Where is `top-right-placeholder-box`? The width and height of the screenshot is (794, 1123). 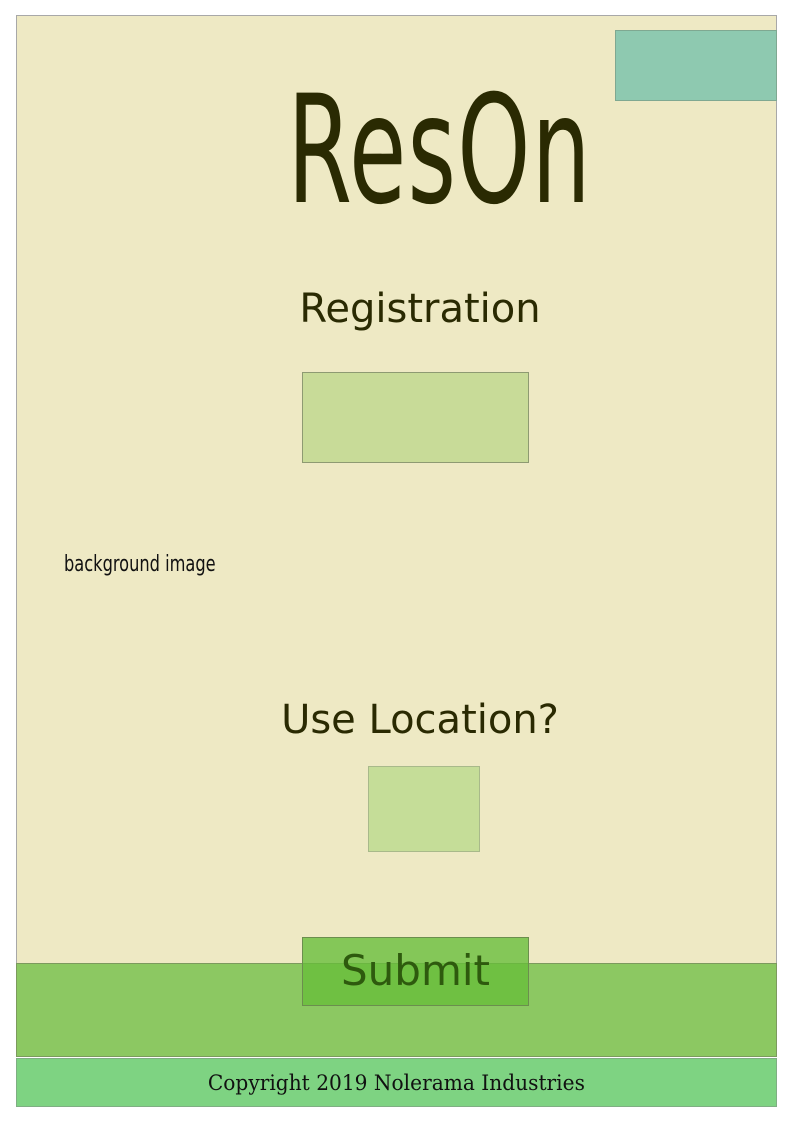 top-right-placeholder-box is located at coordinates (696, 65).